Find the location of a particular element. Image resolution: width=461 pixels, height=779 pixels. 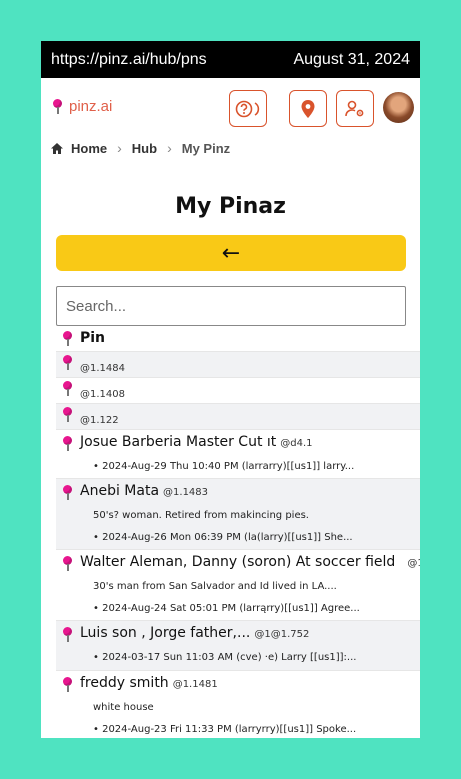

url-bar: https://pinz.ai/hub/pns August 31, 2024 is located at coordinates (230, 59).